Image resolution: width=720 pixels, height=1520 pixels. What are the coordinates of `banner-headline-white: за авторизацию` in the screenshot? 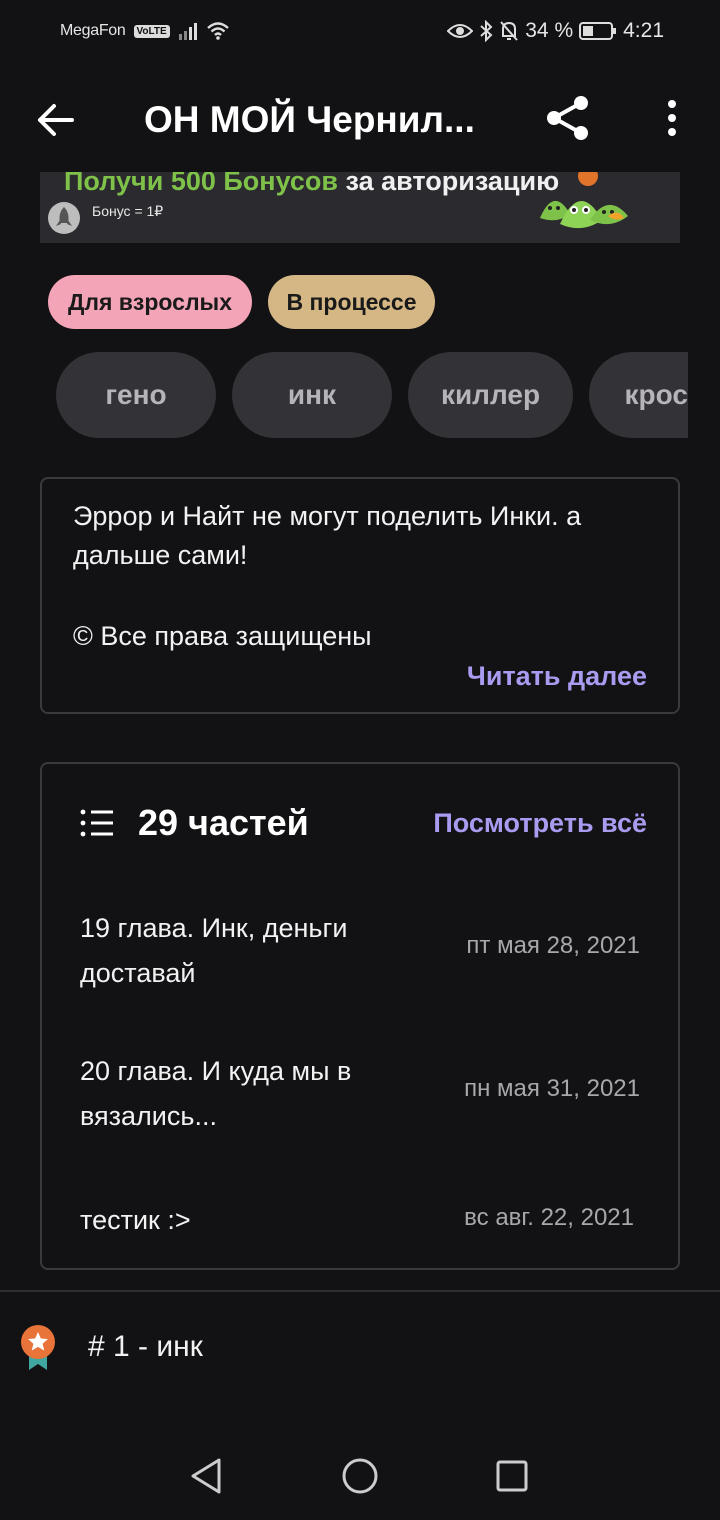 It's located at (449, 184).